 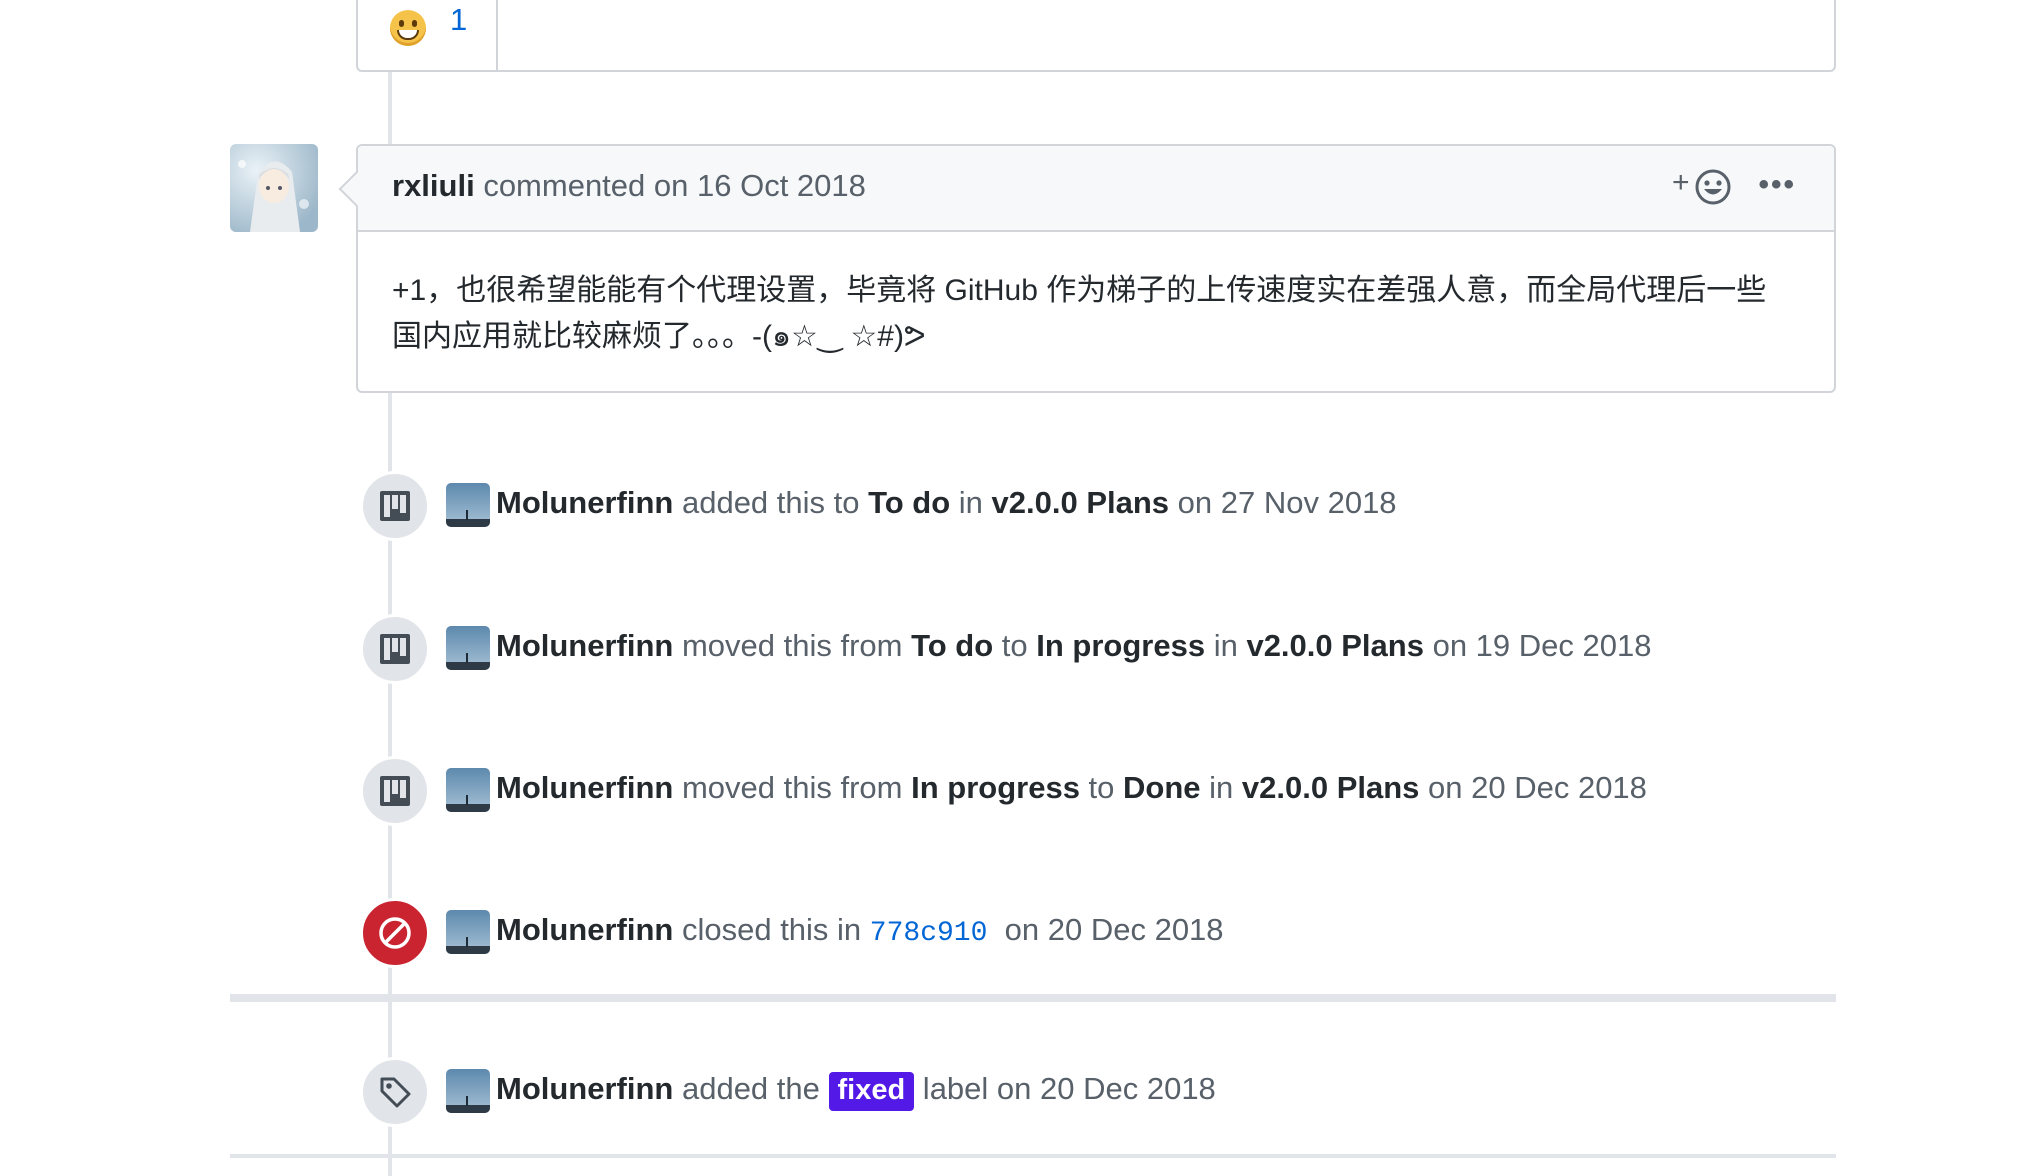 What do you see at coordinates (395, 1092) in the screenshot?
I see `tag-icon` at bounding box center [395, 1092].